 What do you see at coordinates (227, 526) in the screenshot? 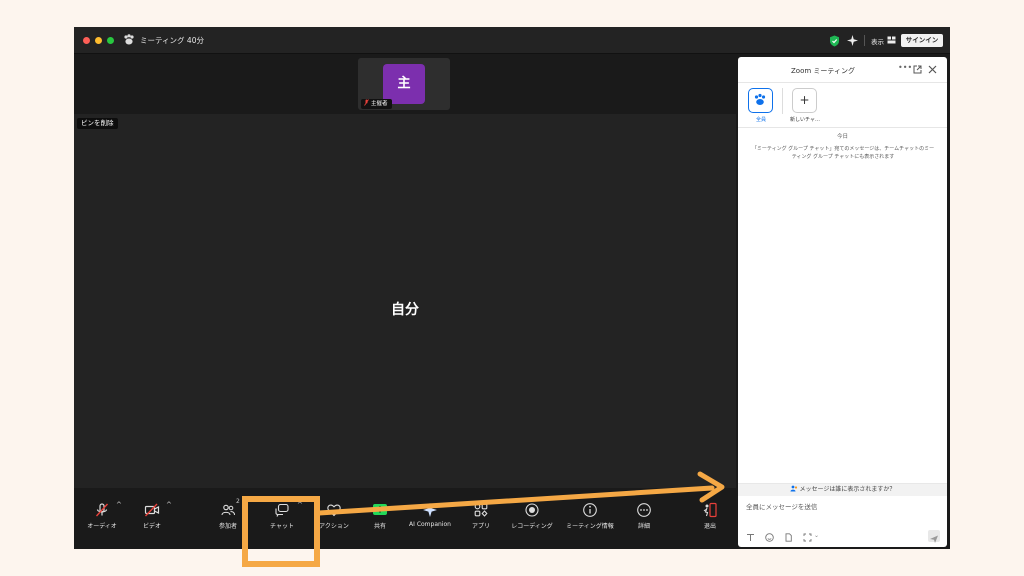
I see `participants-label: 参加者` at bounding box center [227, 526].